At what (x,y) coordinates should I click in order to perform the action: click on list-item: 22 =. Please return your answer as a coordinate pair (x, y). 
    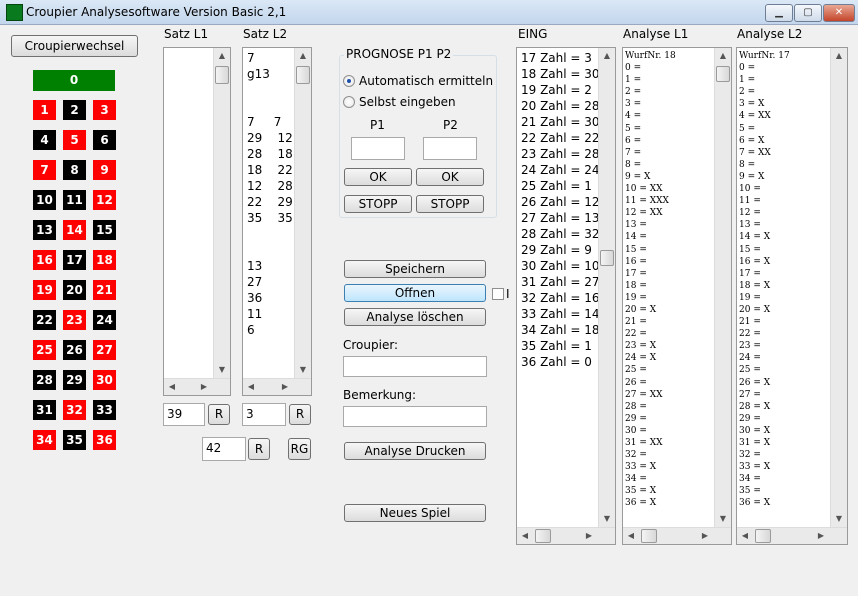
    Looking at the image, I should click on (650, 334).